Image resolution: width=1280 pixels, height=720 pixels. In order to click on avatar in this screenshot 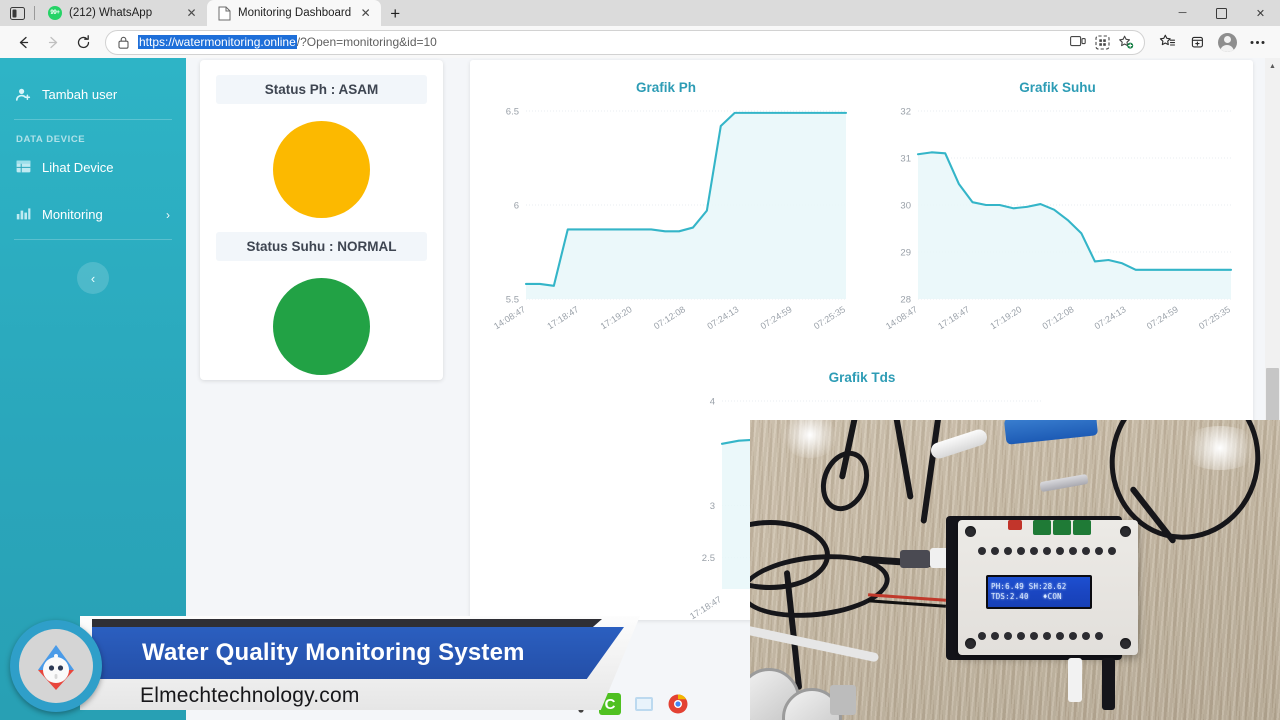, I will do `click(1227, 42)`.